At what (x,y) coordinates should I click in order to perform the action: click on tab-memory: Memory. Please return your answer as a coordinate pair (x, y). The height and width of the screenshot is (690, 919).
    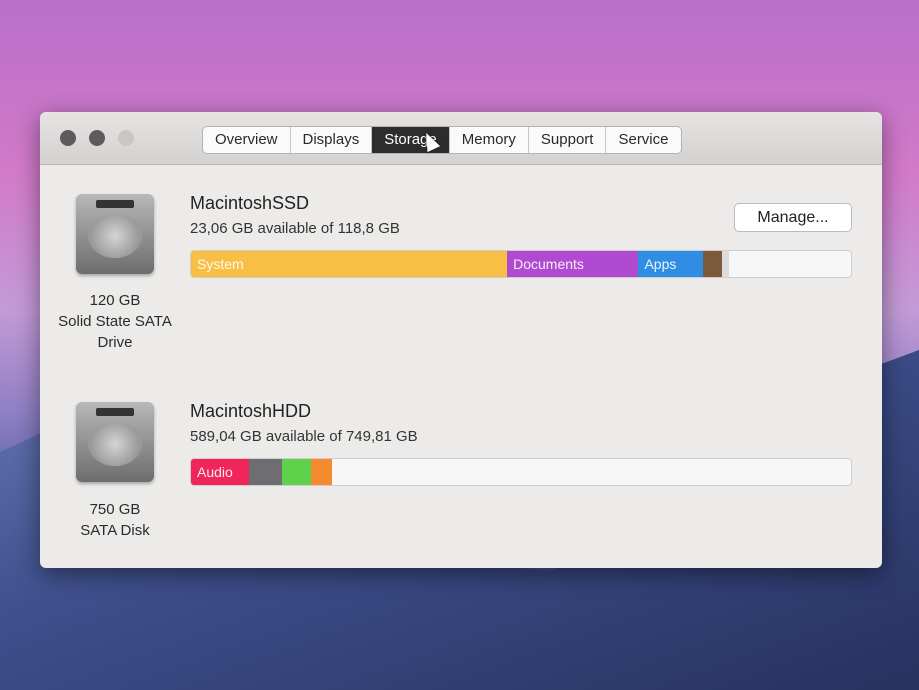
    Looking at the image, I should click on (489, 140).